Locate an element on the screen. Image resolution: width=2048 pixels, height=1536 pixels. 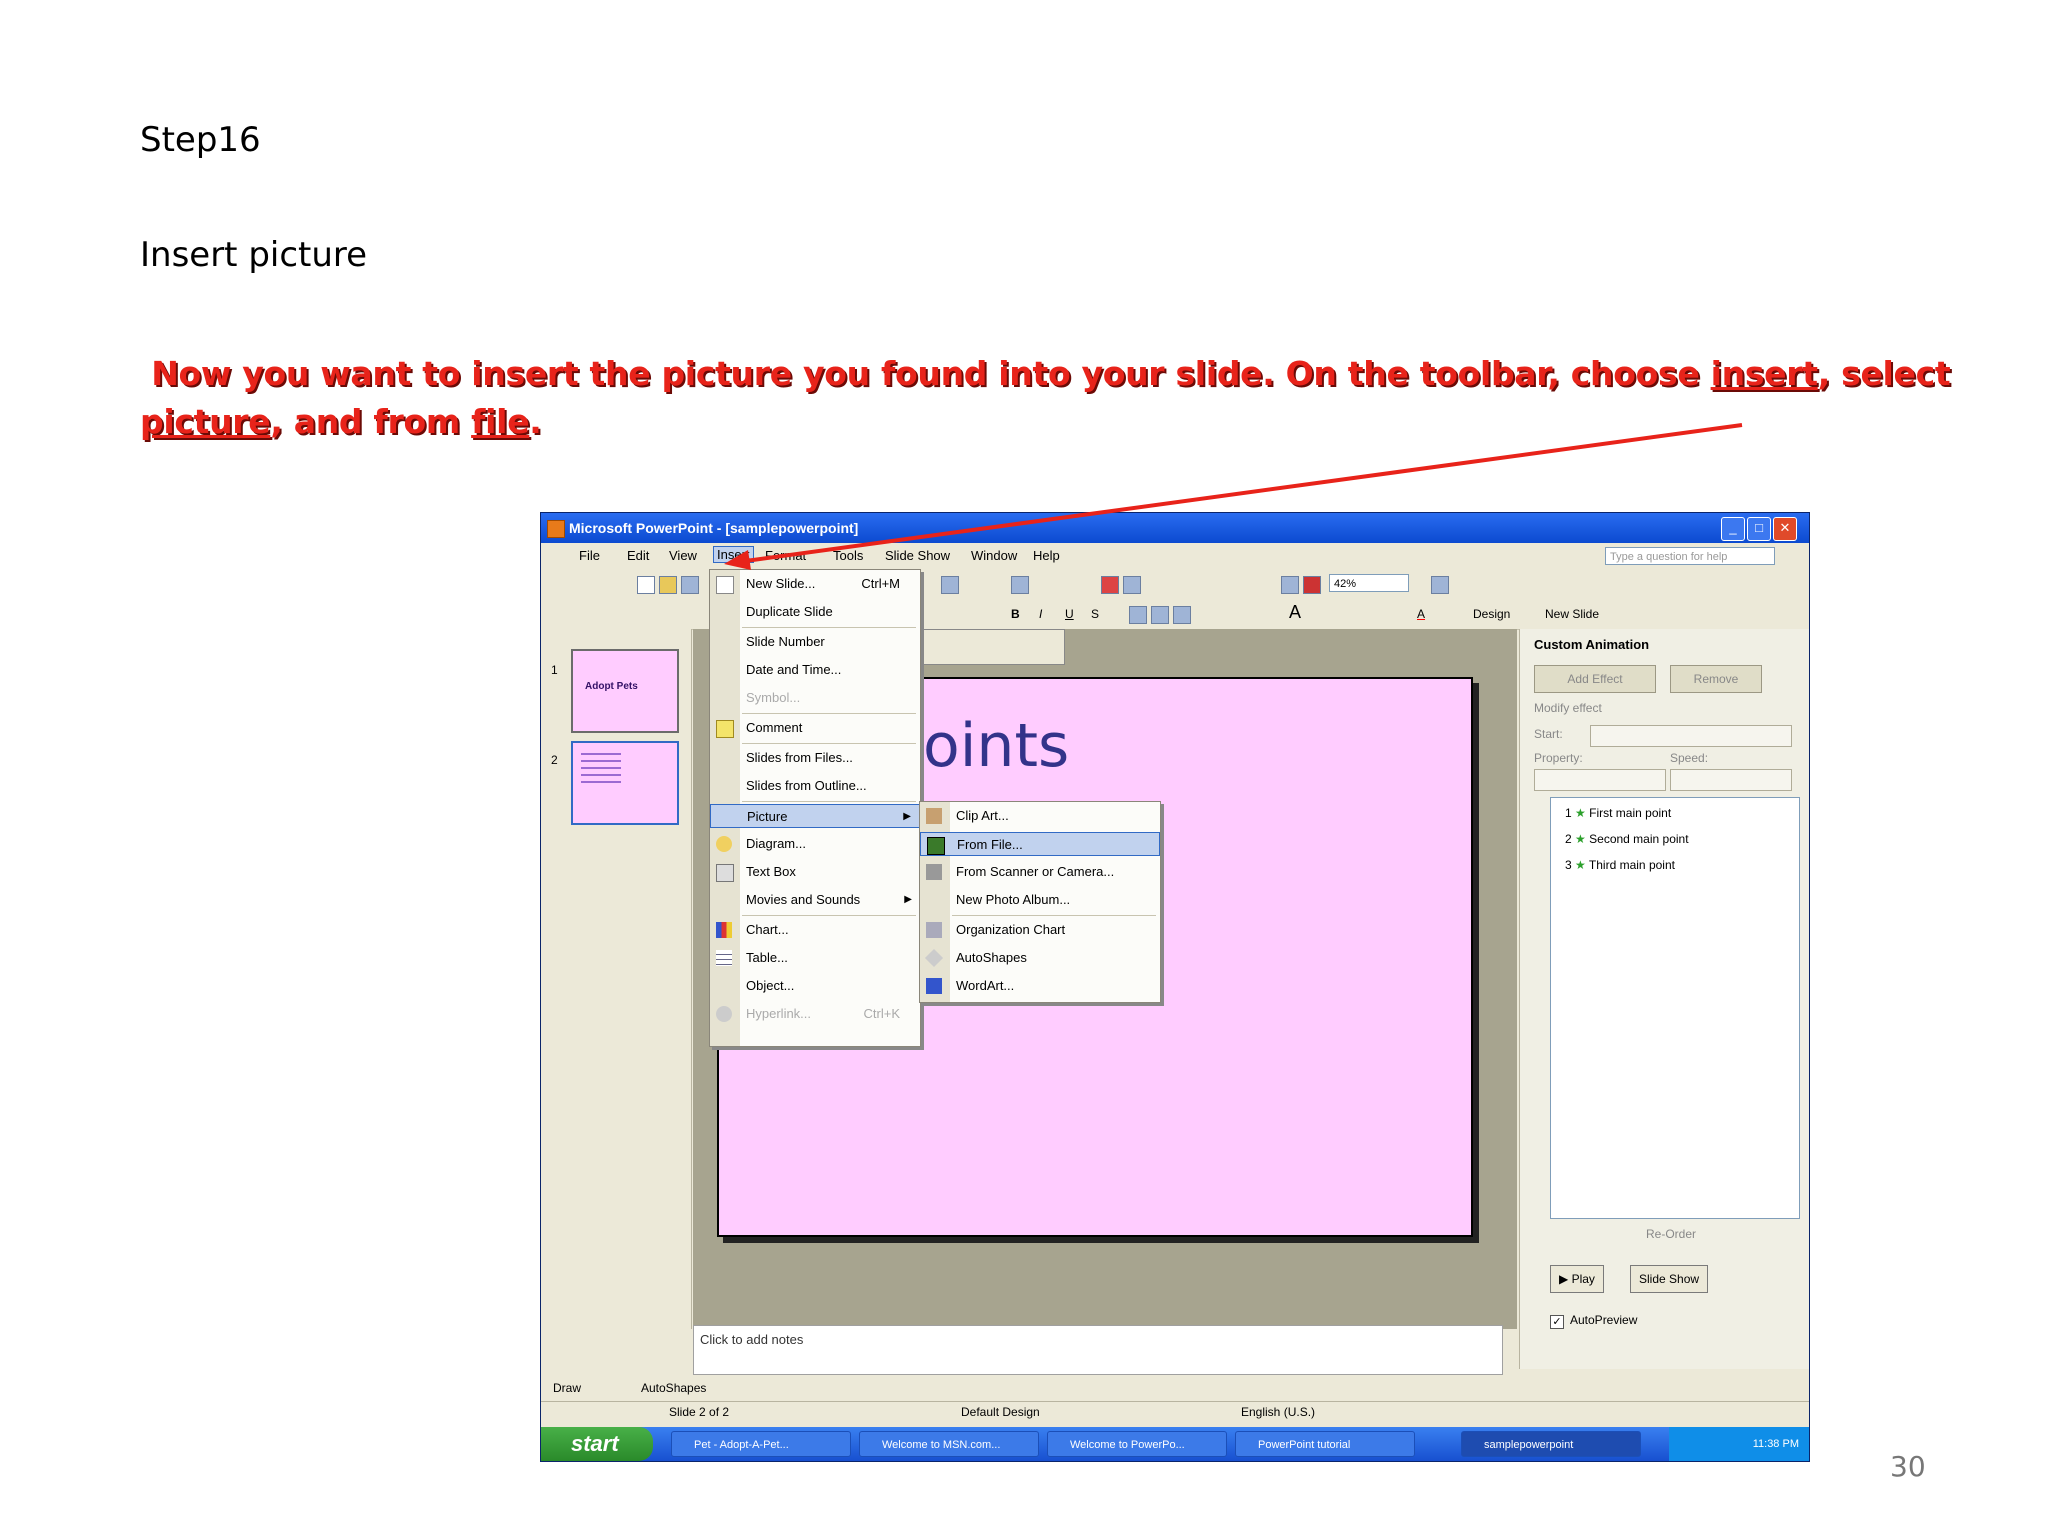
menu-organization-chart: Organization Chart is located at coordinates (1040, 930).